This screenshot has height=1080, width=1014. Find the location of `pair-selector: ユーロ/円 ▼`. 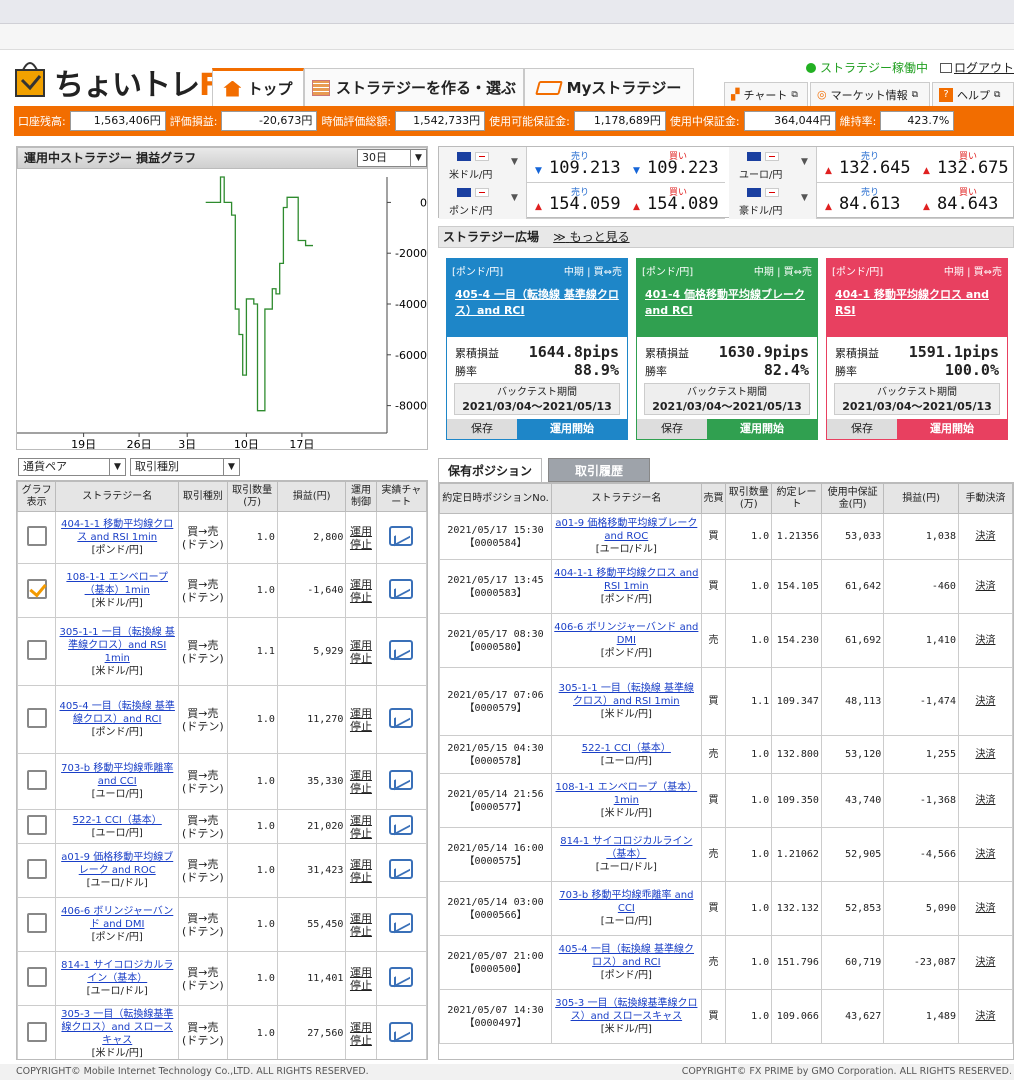

pair-selector: ユーロ/円 ▼ is located at coordinates (773, 165).